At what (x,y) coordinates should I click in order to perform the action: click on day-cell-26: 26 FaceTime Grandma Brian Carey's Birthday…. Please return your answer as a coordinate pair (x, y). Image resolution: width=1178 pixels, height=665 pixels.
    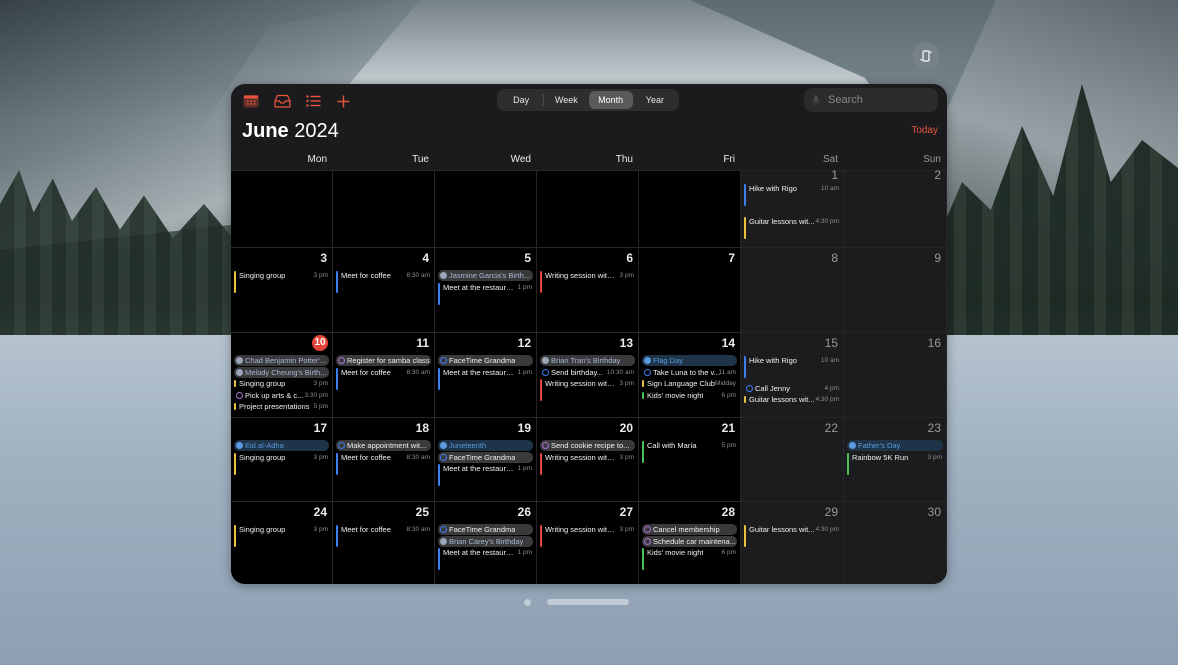
    Looking at the image, I should click on (486, 542).